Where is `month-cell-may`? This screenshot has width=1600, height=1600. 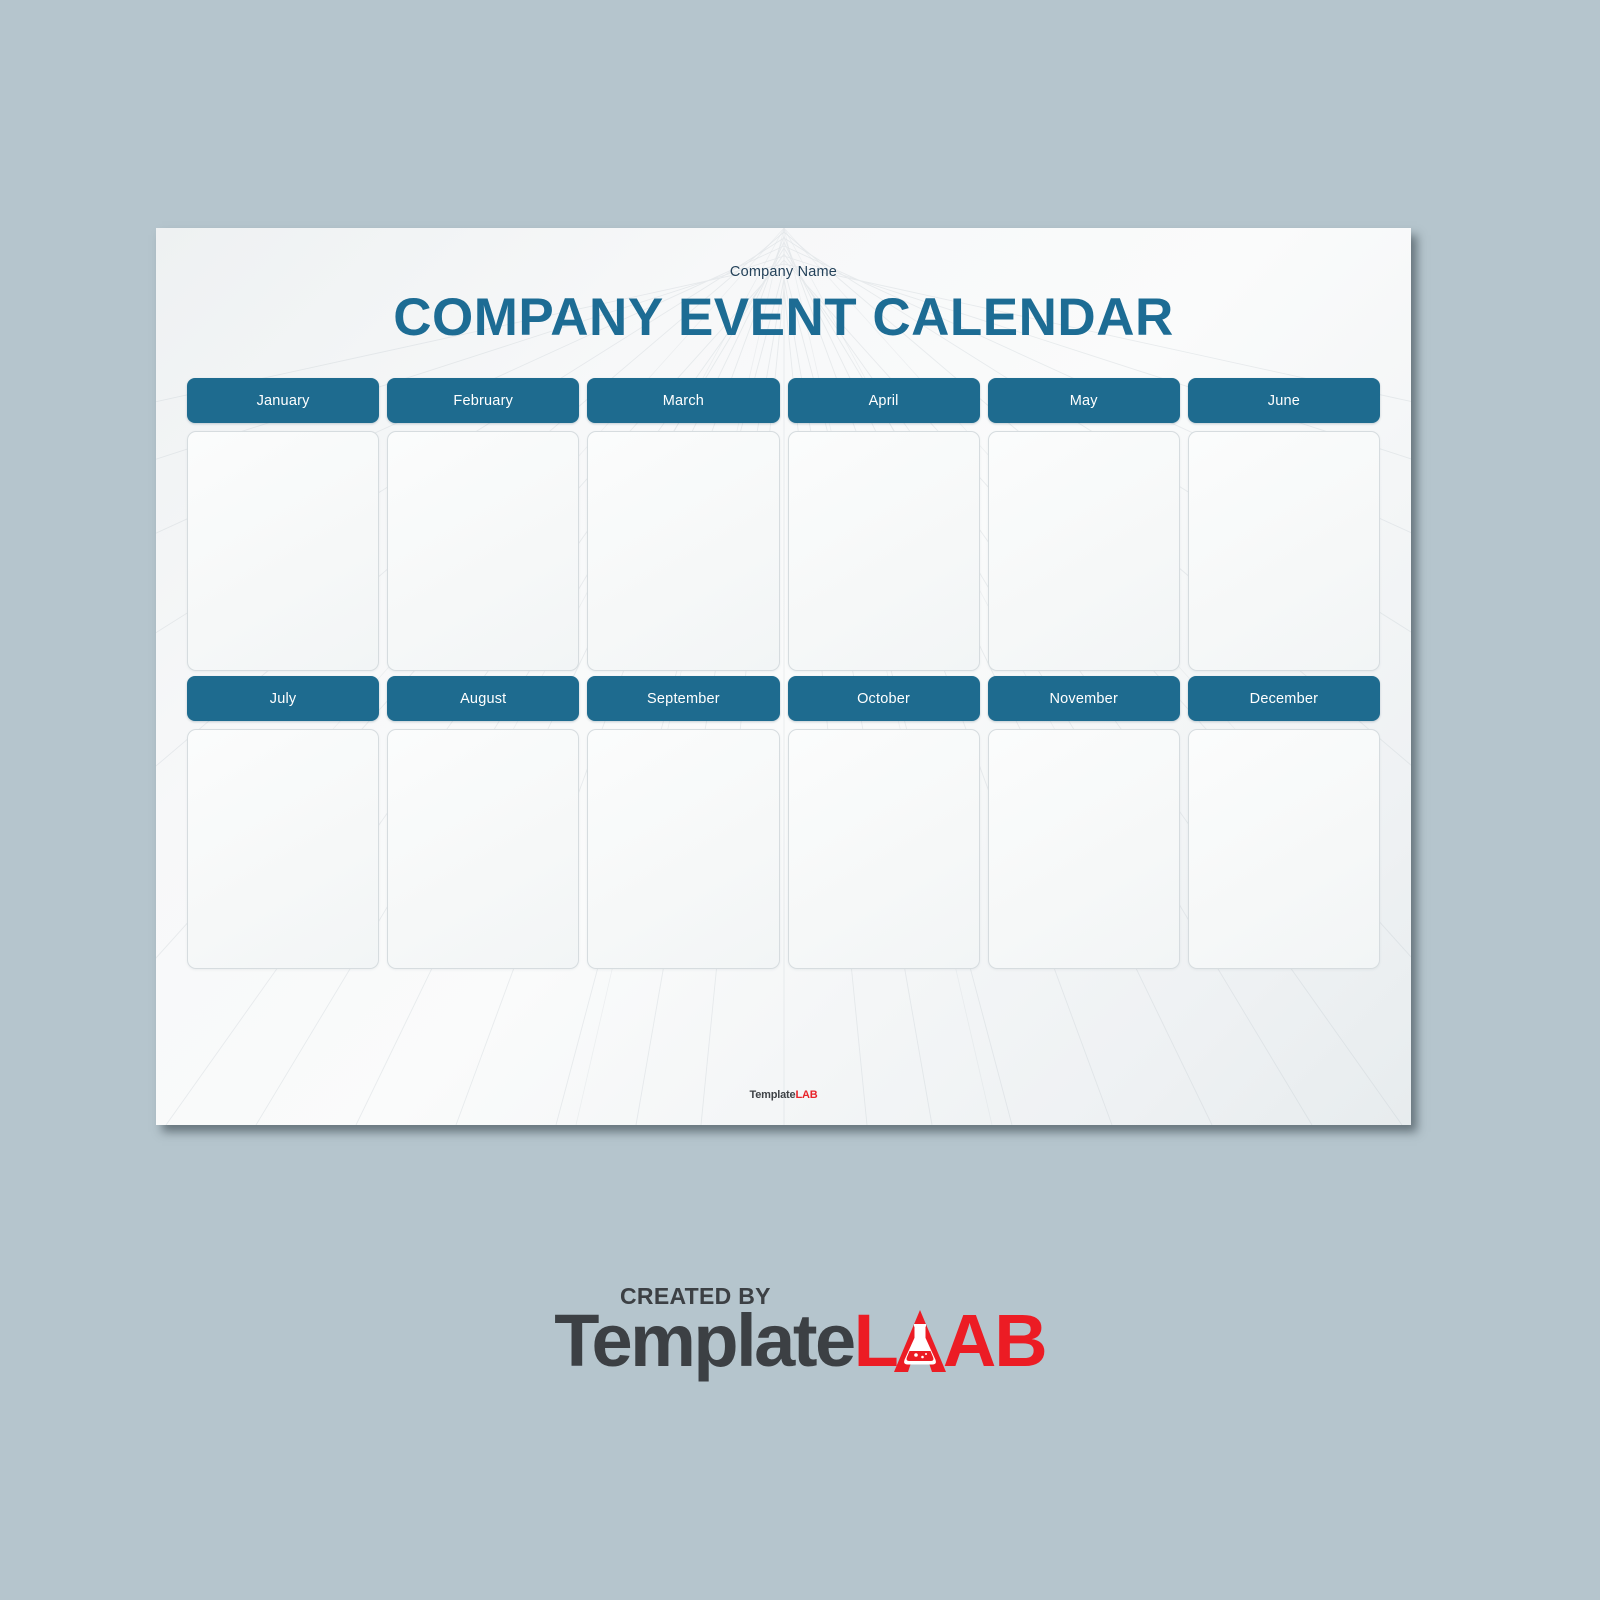 month-cell-may is located at coordinates (1083, 551).